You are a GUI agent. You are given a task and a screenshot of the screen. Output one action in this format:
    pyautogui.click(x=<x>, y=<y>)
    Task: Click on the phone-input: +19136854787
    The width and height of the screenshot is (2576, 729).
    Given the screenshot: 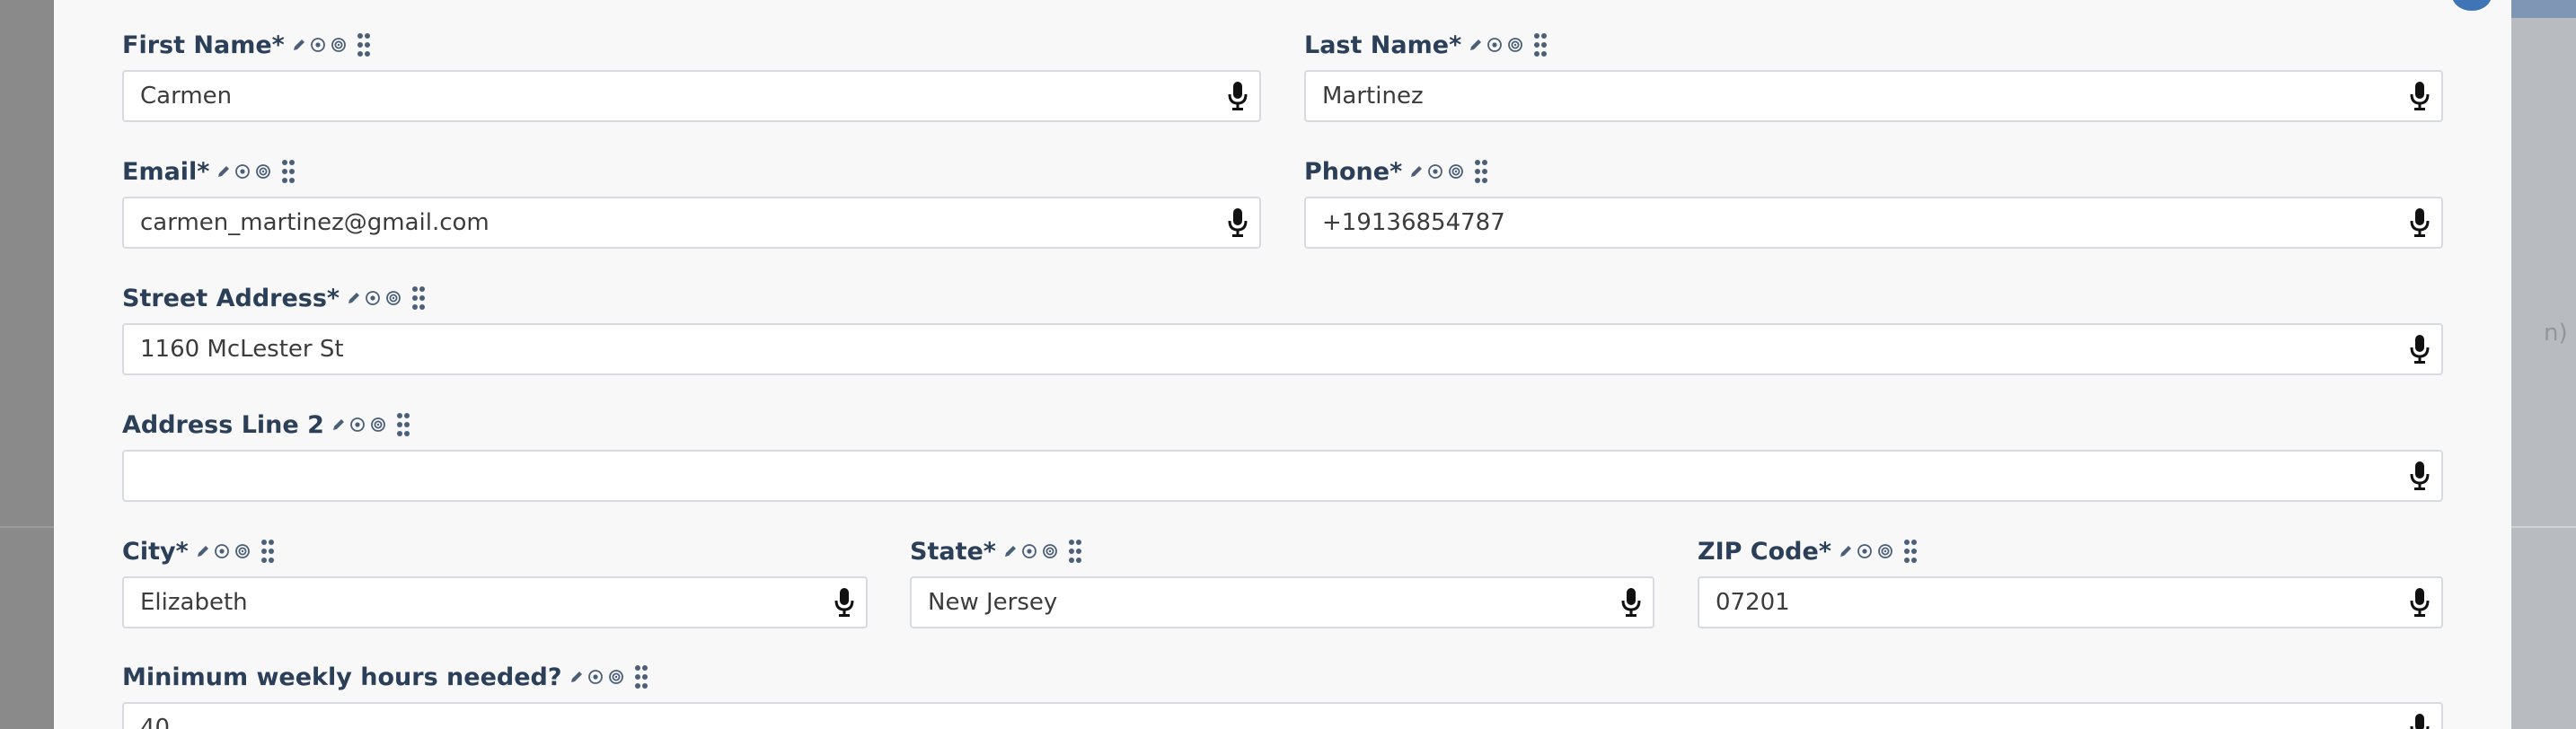 What is the action you would take?
    pyautogui.click(x=1873, y=223)
    